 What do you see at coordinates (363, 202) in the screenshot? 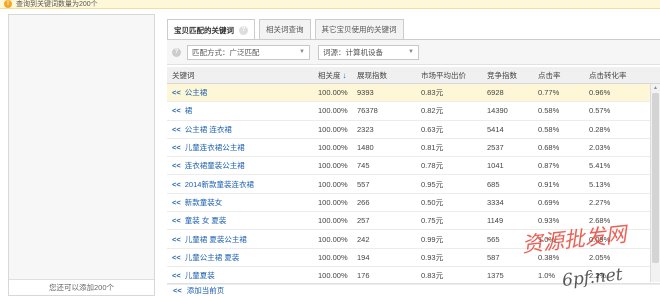
I see `cell-imp: 266` at bounding box center [363, 202].